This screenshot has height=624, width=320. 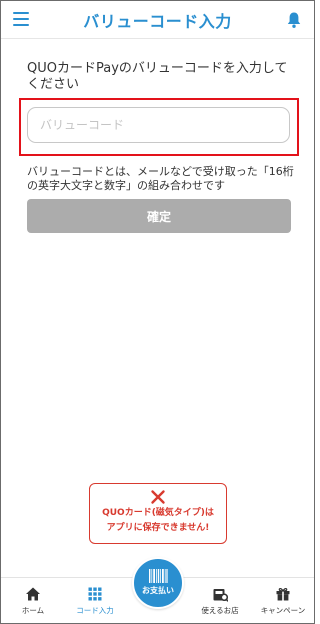 I want to click on barcode-icon, so click(x=158, y=576).